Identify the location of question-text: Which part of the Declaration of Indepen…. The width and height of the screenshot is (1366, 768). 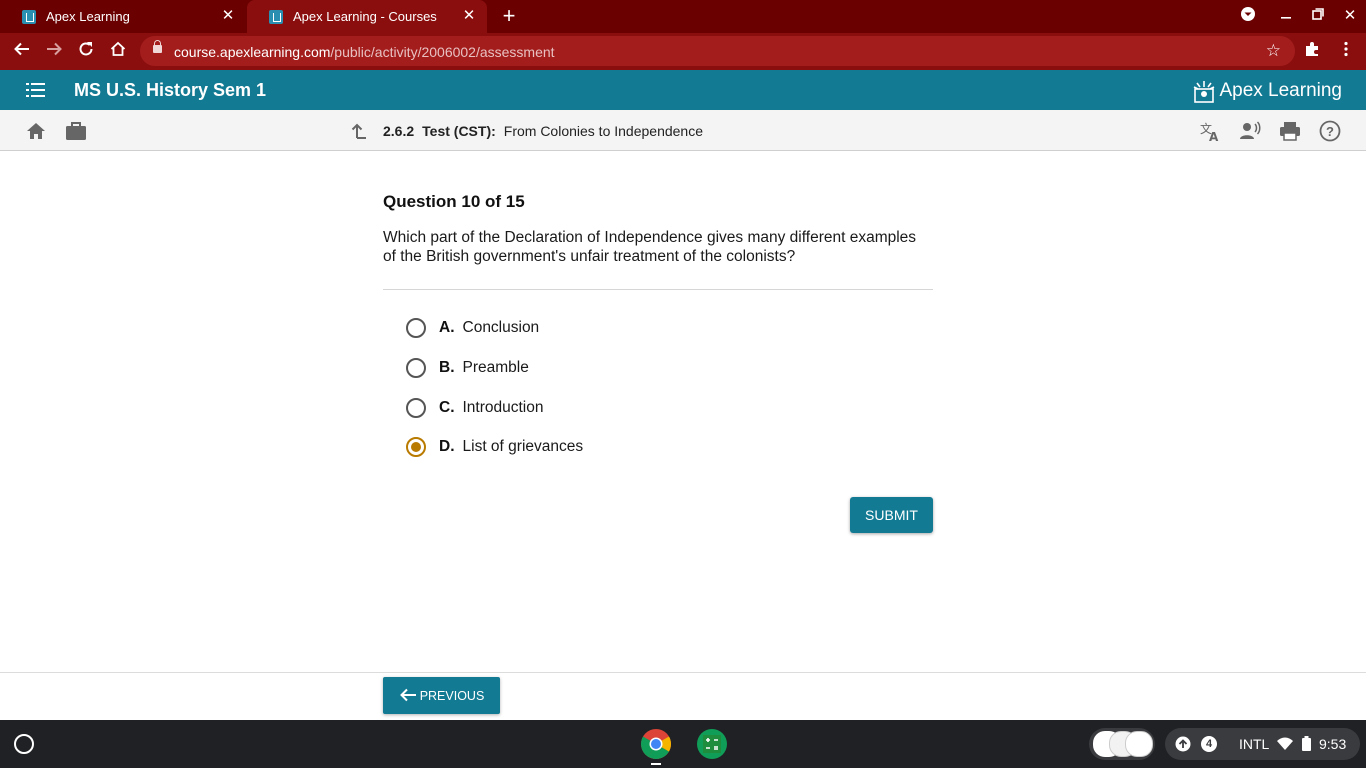
(650, 247).